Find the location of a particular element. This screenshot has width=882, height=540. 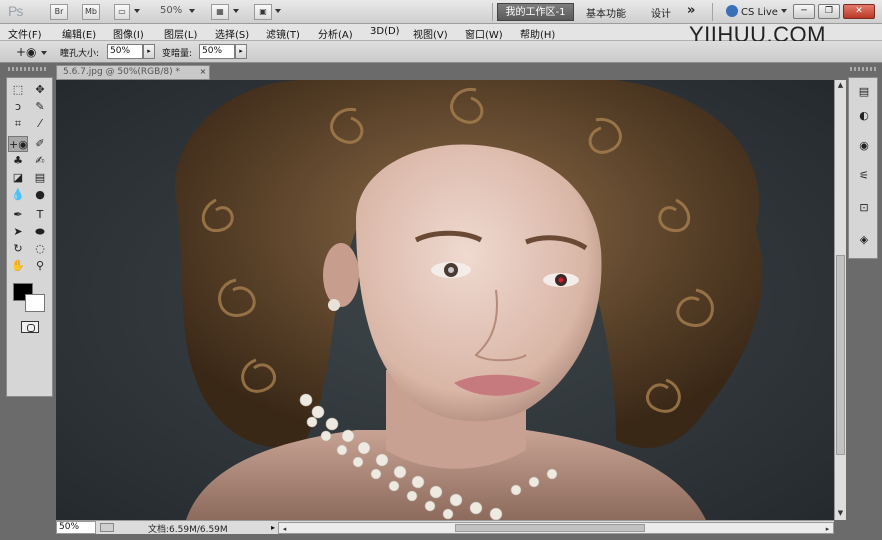

horizontal-scrollbar: ◂ ▸ is located at coordinates (556, 528).